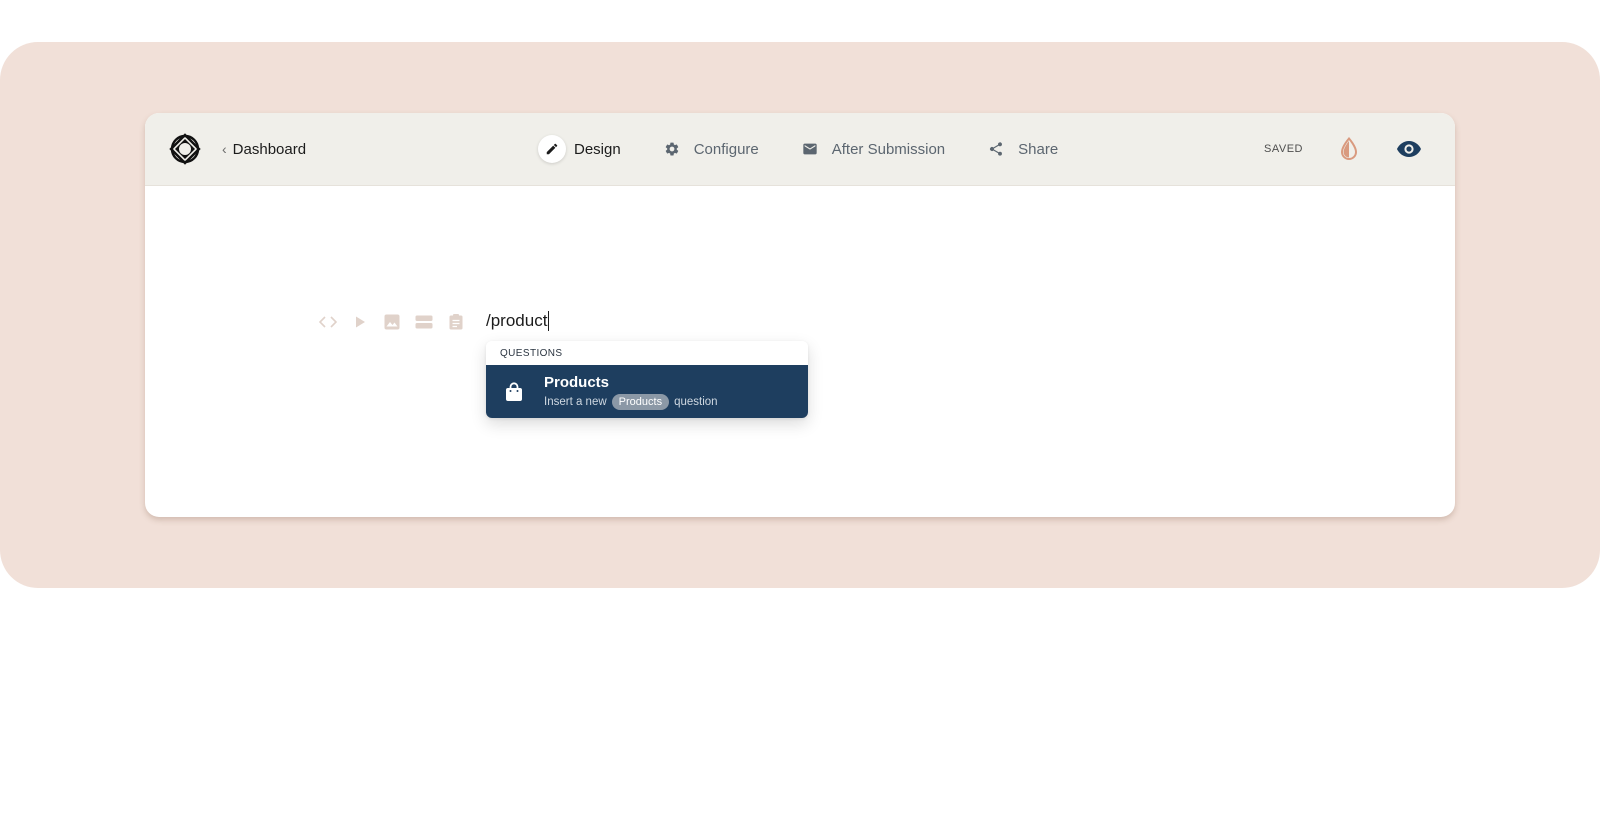 Image resolution: width=1600 pixels, height=818 pixels. I want to click on layout-icon, so click(424, 322).